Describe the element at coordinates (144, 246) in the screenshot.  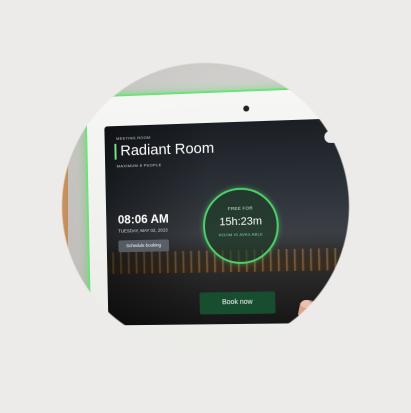
I see `schedule-booking-button: Schedule booking` at that location.